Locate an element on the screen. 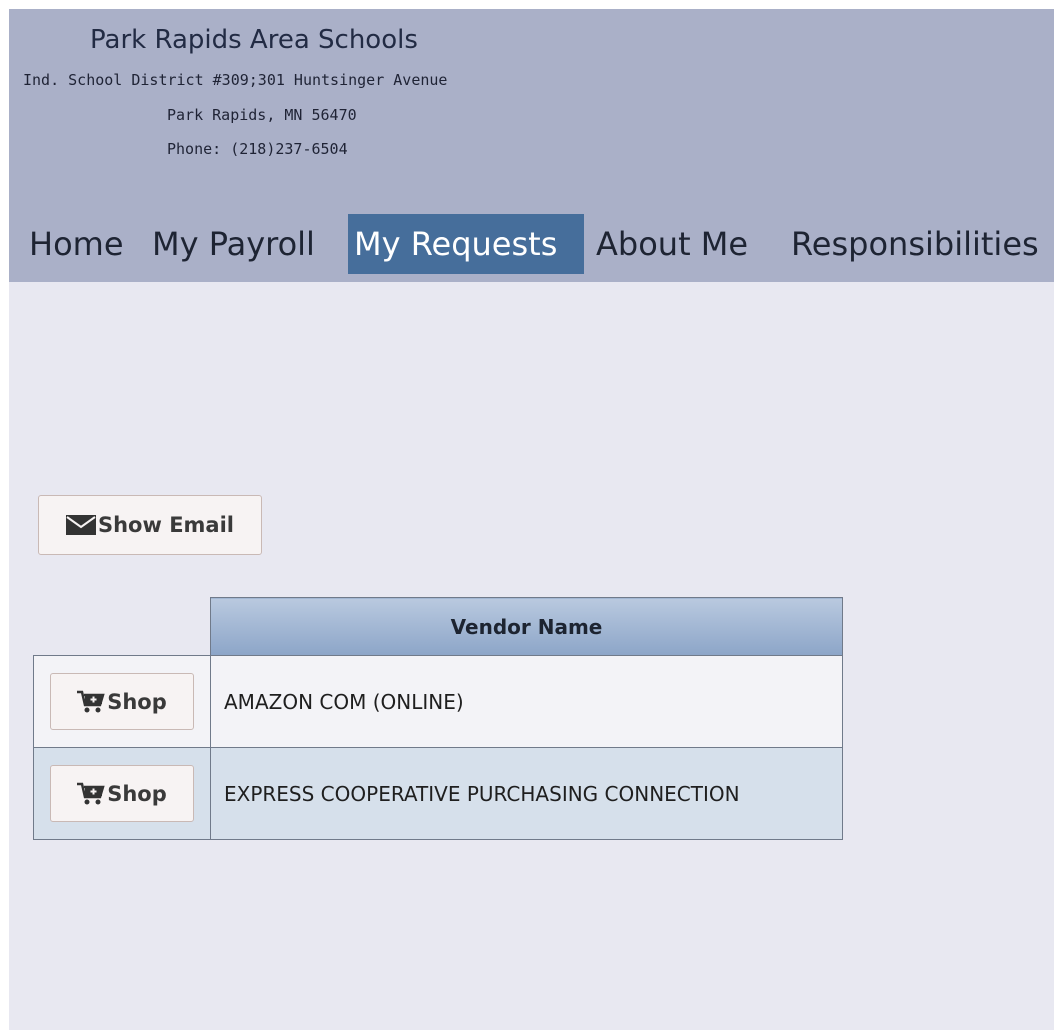 The width and height of the screenshot is (1054, 1030). org-name: Park Rapids Area Schools is located at coordinates (254, 40).